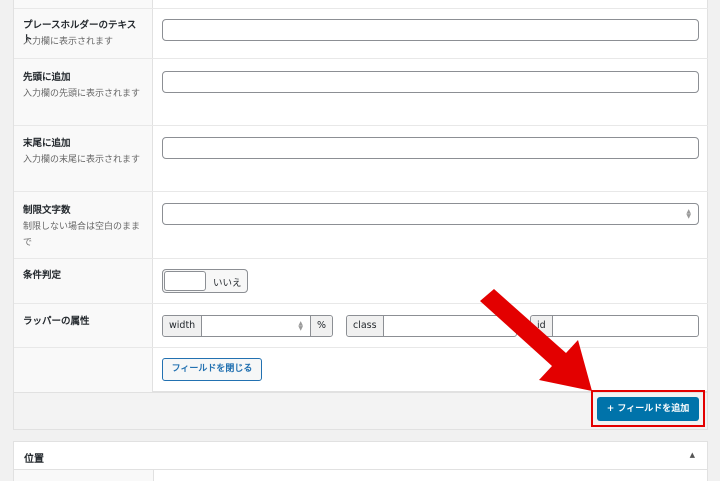 This screenshot has width=720, height=481. What do you see at coordinates (183, 326) in the screenshot?
I see `width-addon: width` at bounding box center [183, 326].